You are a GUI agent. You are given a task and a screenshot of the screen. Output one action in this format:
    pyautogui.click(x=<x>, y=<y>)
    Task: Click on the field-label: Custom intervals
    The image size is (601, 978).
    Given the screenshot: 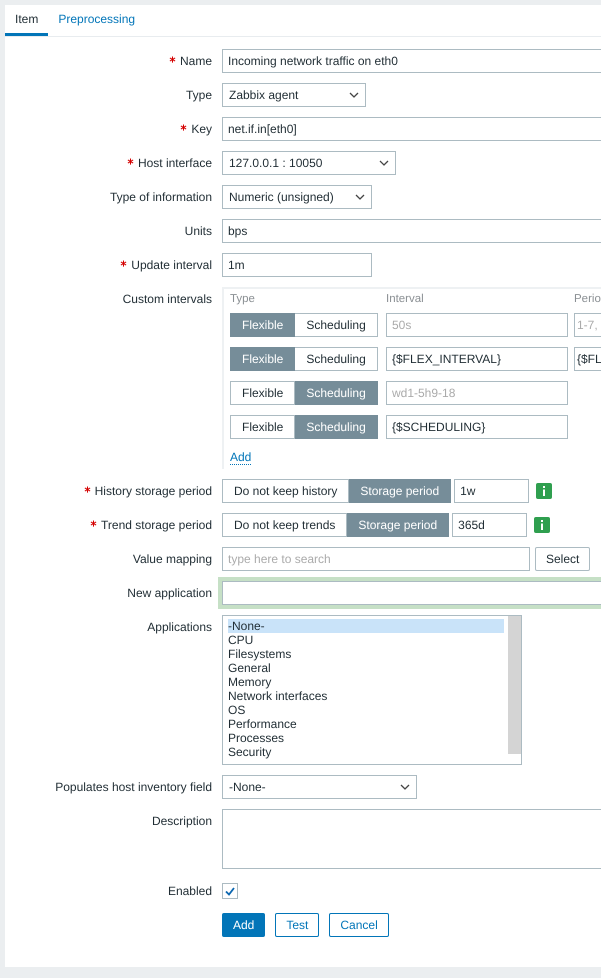 What is the action you would take?
    pyautogui.click(x=167, y=299)
    